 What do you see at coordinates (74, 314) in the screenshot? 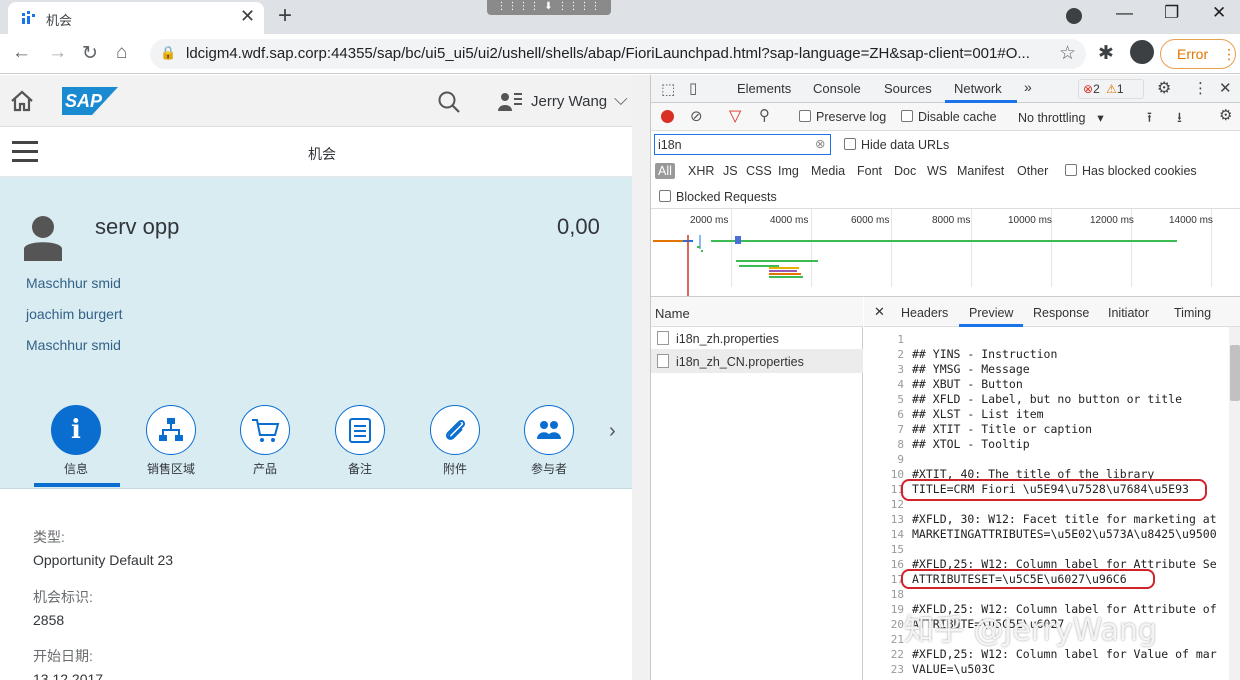
I see `contact-link: joachim burgert` at bounding box center [74, 314].